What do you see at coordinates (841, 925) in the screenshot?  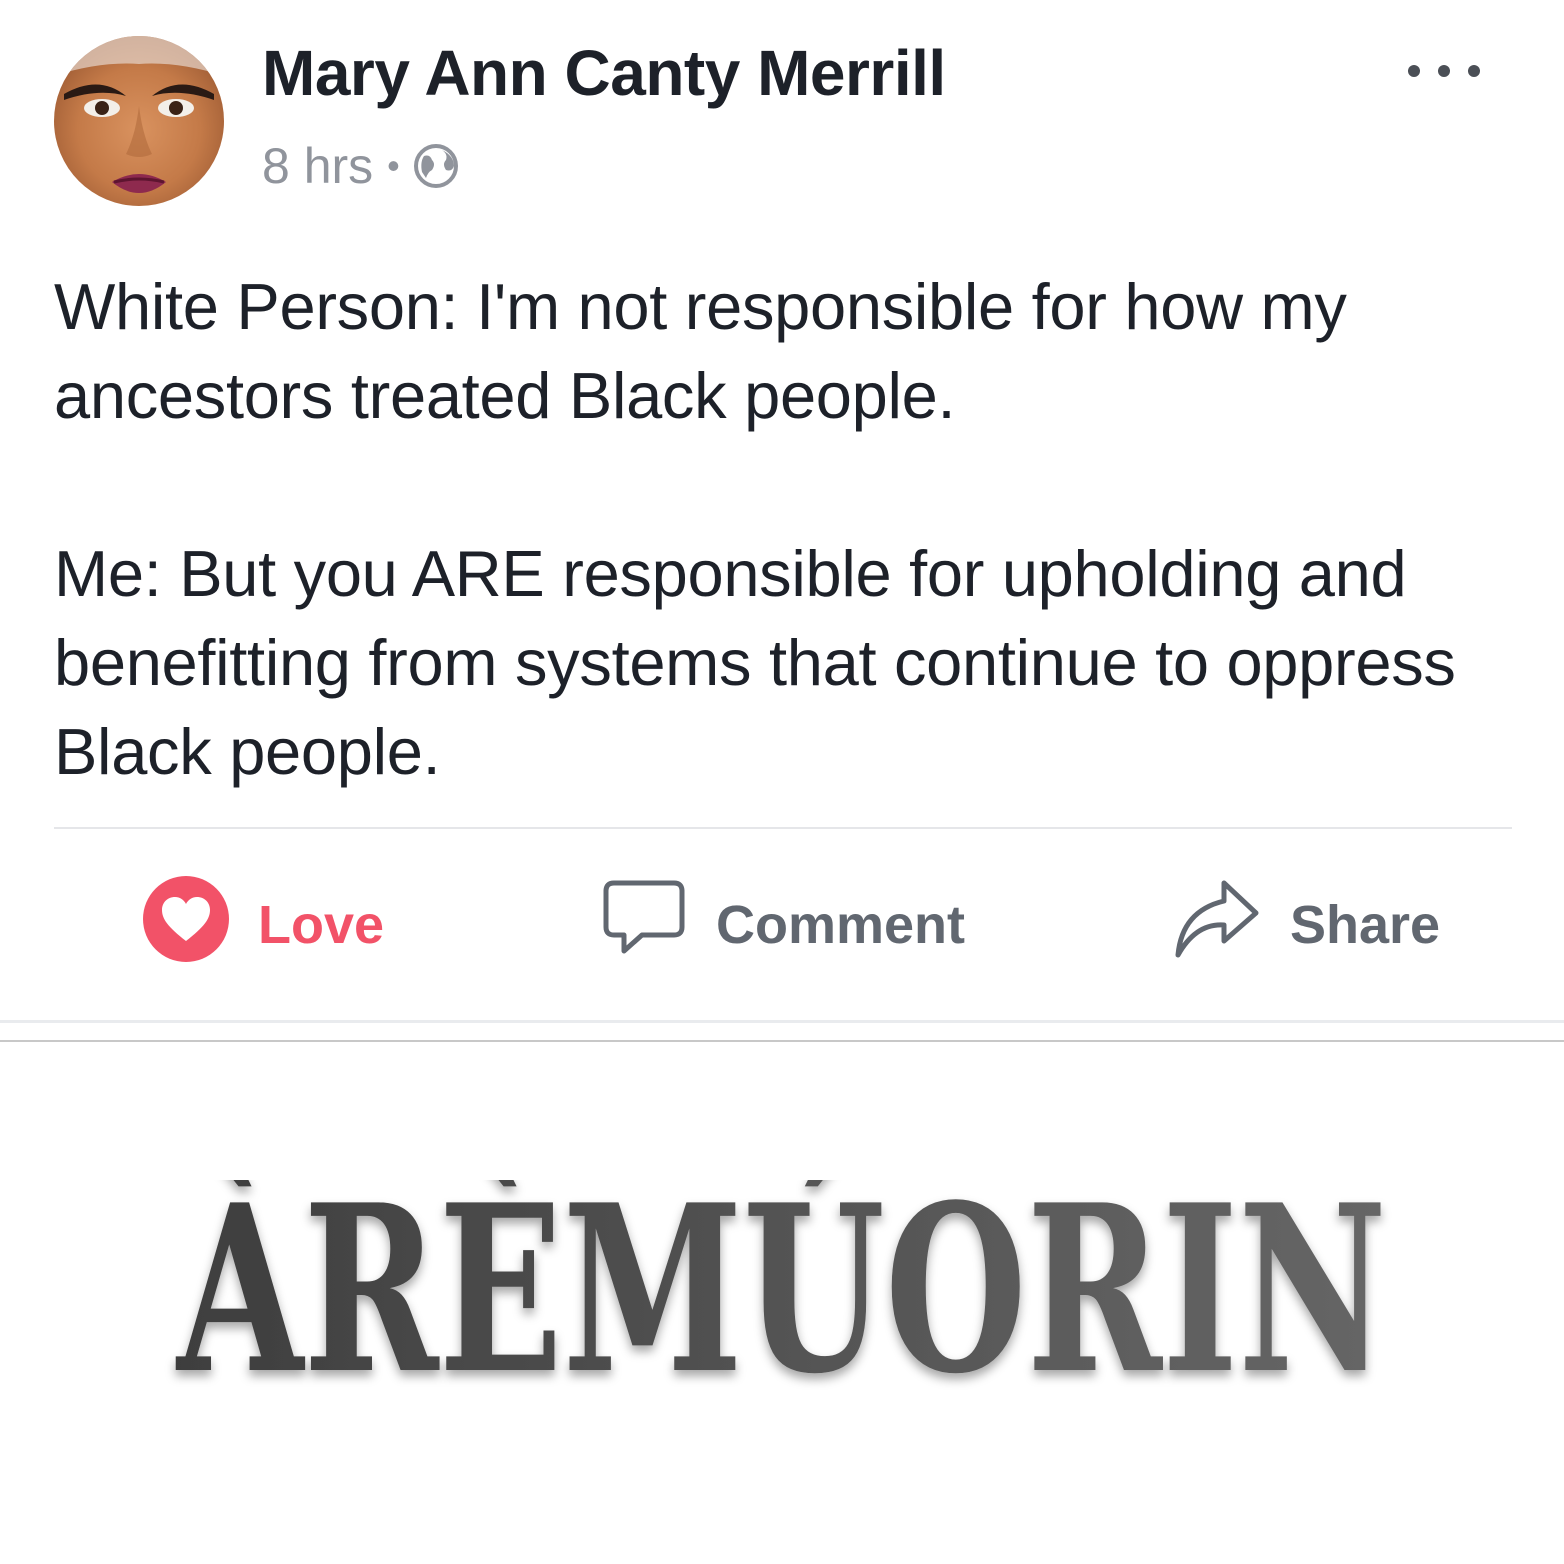 I see `comment-label: Comment` at bounding box center [841, 925].